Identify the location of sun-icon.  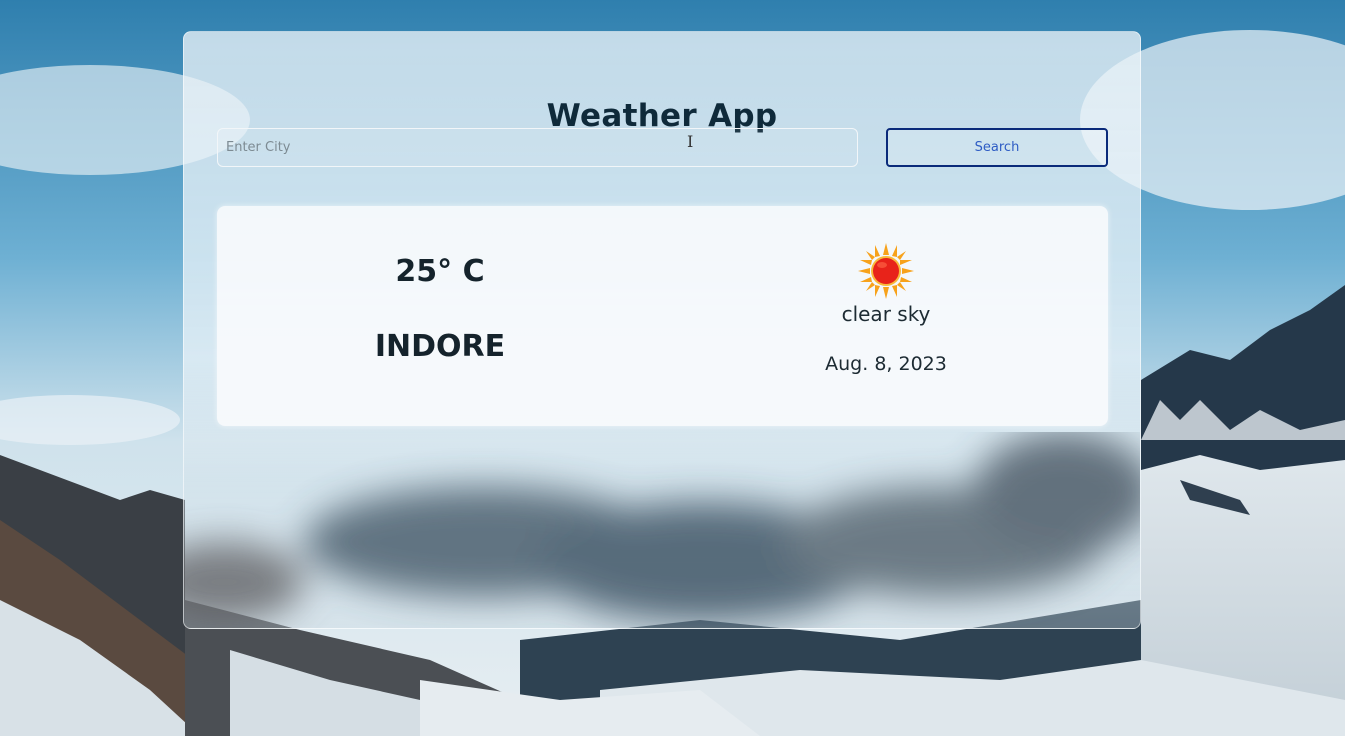
(886, 271).